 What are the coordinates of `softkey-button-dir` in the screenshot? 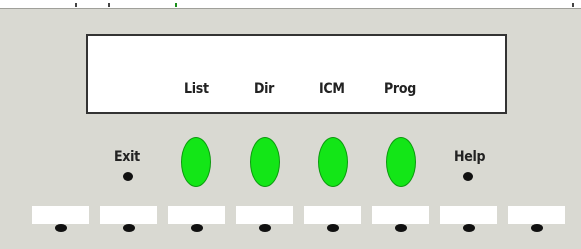 It's located at (265, 162).